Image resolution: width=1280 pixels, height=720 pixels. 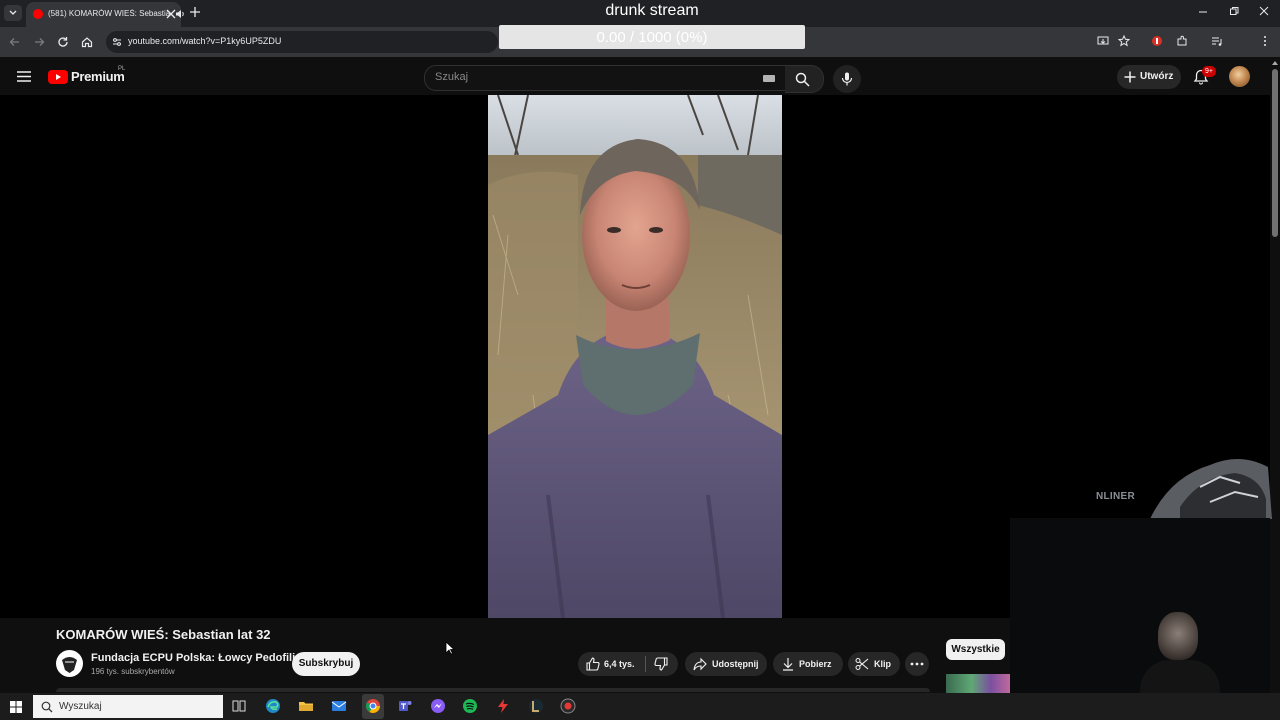 I want to click on channel-name: Fundacja ECPU Polska: Łowcy Pedofili, so click(x=193, y=658).